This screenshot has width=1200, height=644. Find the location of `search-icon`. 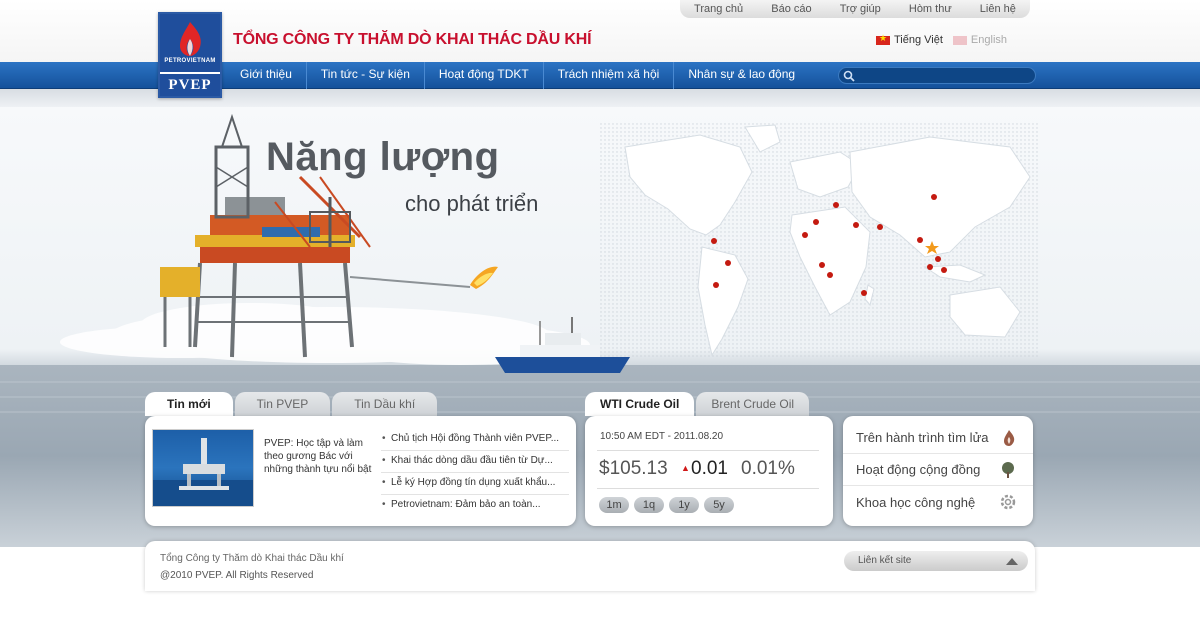

search-icon is located at coordinates (849, 76).